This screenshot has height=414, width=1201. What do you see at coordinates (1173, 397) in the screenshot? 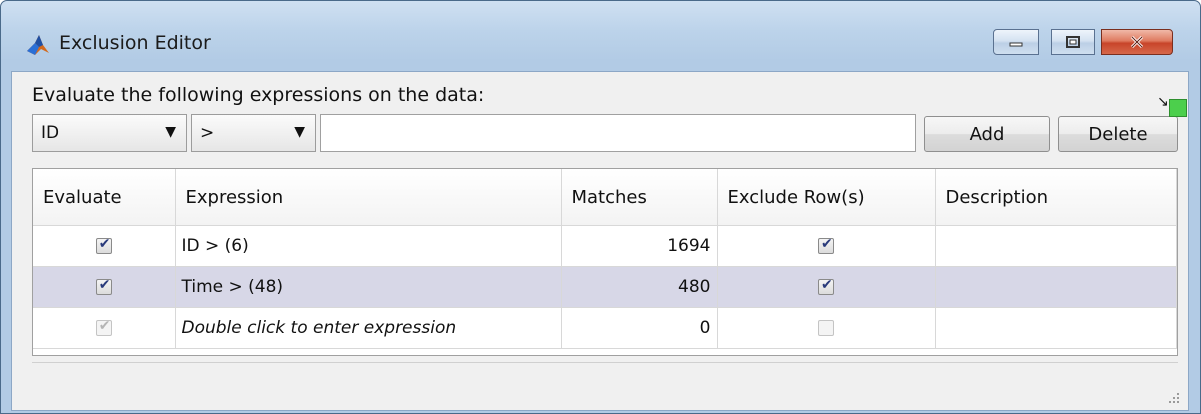
I see `resize-grip-icon` at bounding box center [1173, 397].